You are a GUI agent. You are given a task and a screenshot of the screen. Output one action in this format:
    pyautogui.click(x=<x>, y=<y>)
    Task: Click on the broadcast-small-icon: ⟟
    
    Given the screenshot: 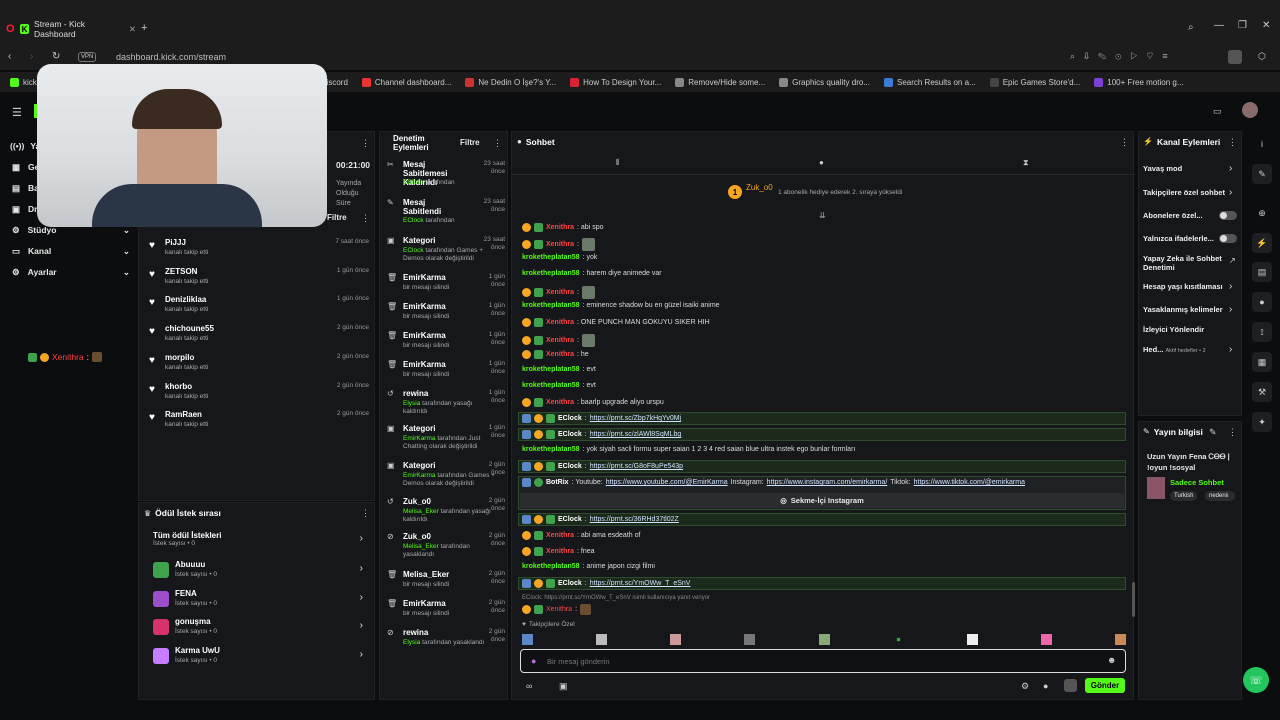 What is the action you would take?
    pyautogui.click(x=1262, y=332)
    